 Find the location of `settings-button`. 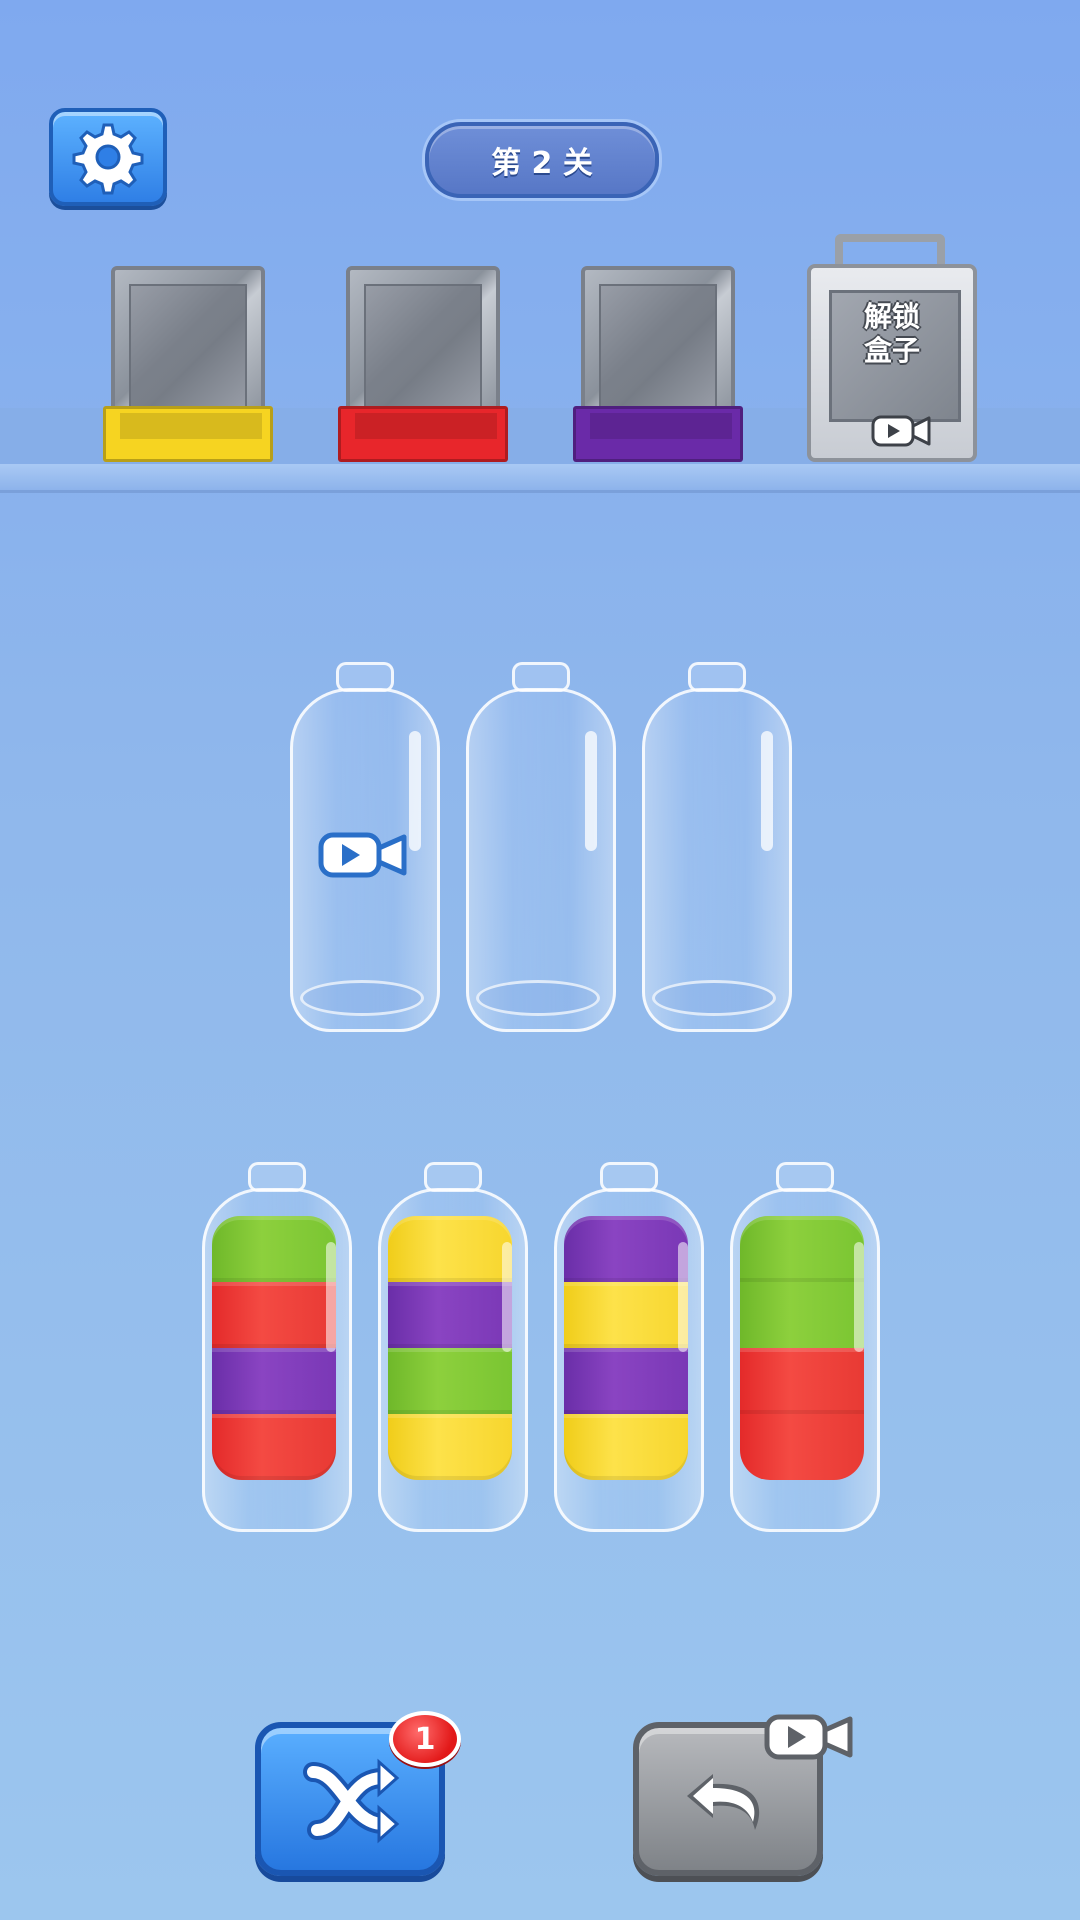

settings-button is located at coordinates (108, 157).